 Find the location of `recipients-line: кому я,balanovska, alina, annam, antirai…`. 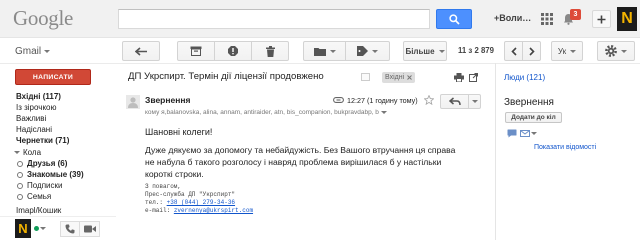

recipients-line: кому я,balanovska, alina, annam, antirai… is located at coordinates (266, 112).